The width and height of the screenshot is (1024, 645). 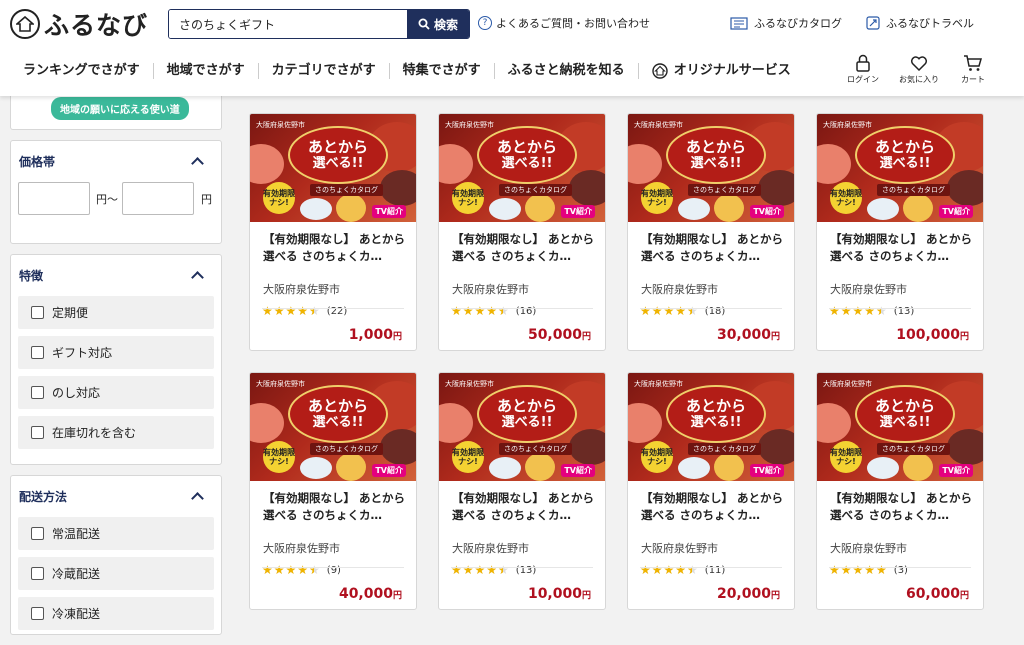 What do you see at coordinates (116, 533) in the screenshot?
I see `delivery-option: 常温配送` at bounding box center [116, 533].